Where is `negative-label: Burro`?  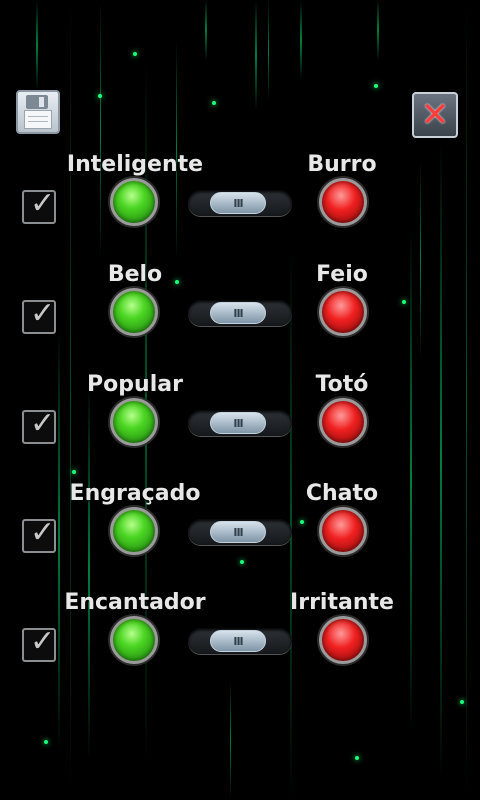 negative-label: Burro is located at coordinates (342, 164).